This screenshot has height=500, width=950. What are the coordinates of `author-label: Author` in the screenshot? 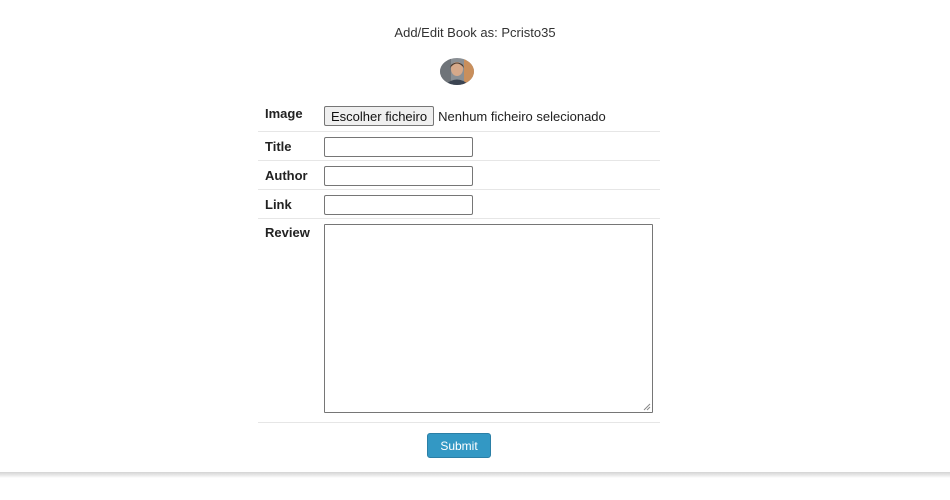 It's located at (291, 175).